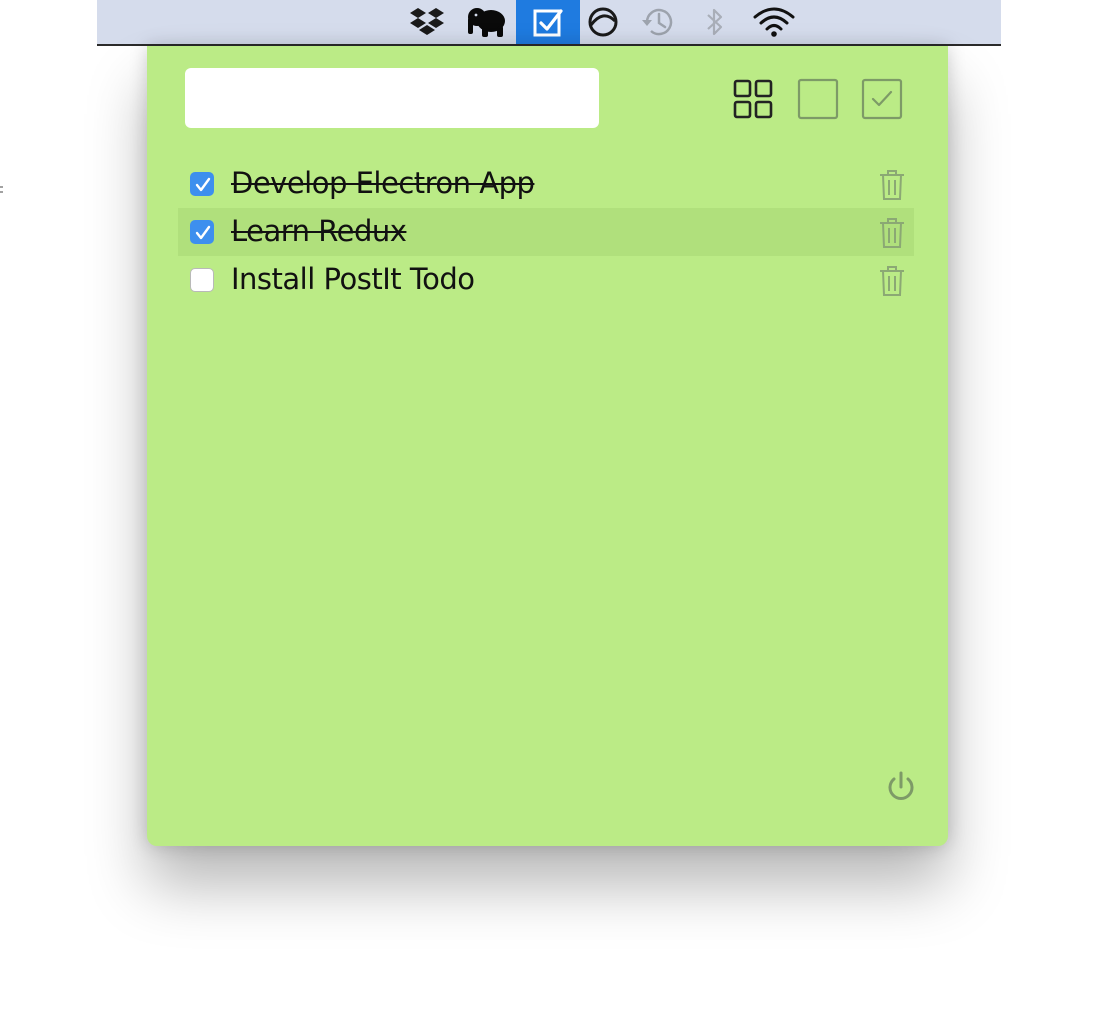 The image size is (1094, 1020). I want to click on dropbox-icon, so click(427, 22).